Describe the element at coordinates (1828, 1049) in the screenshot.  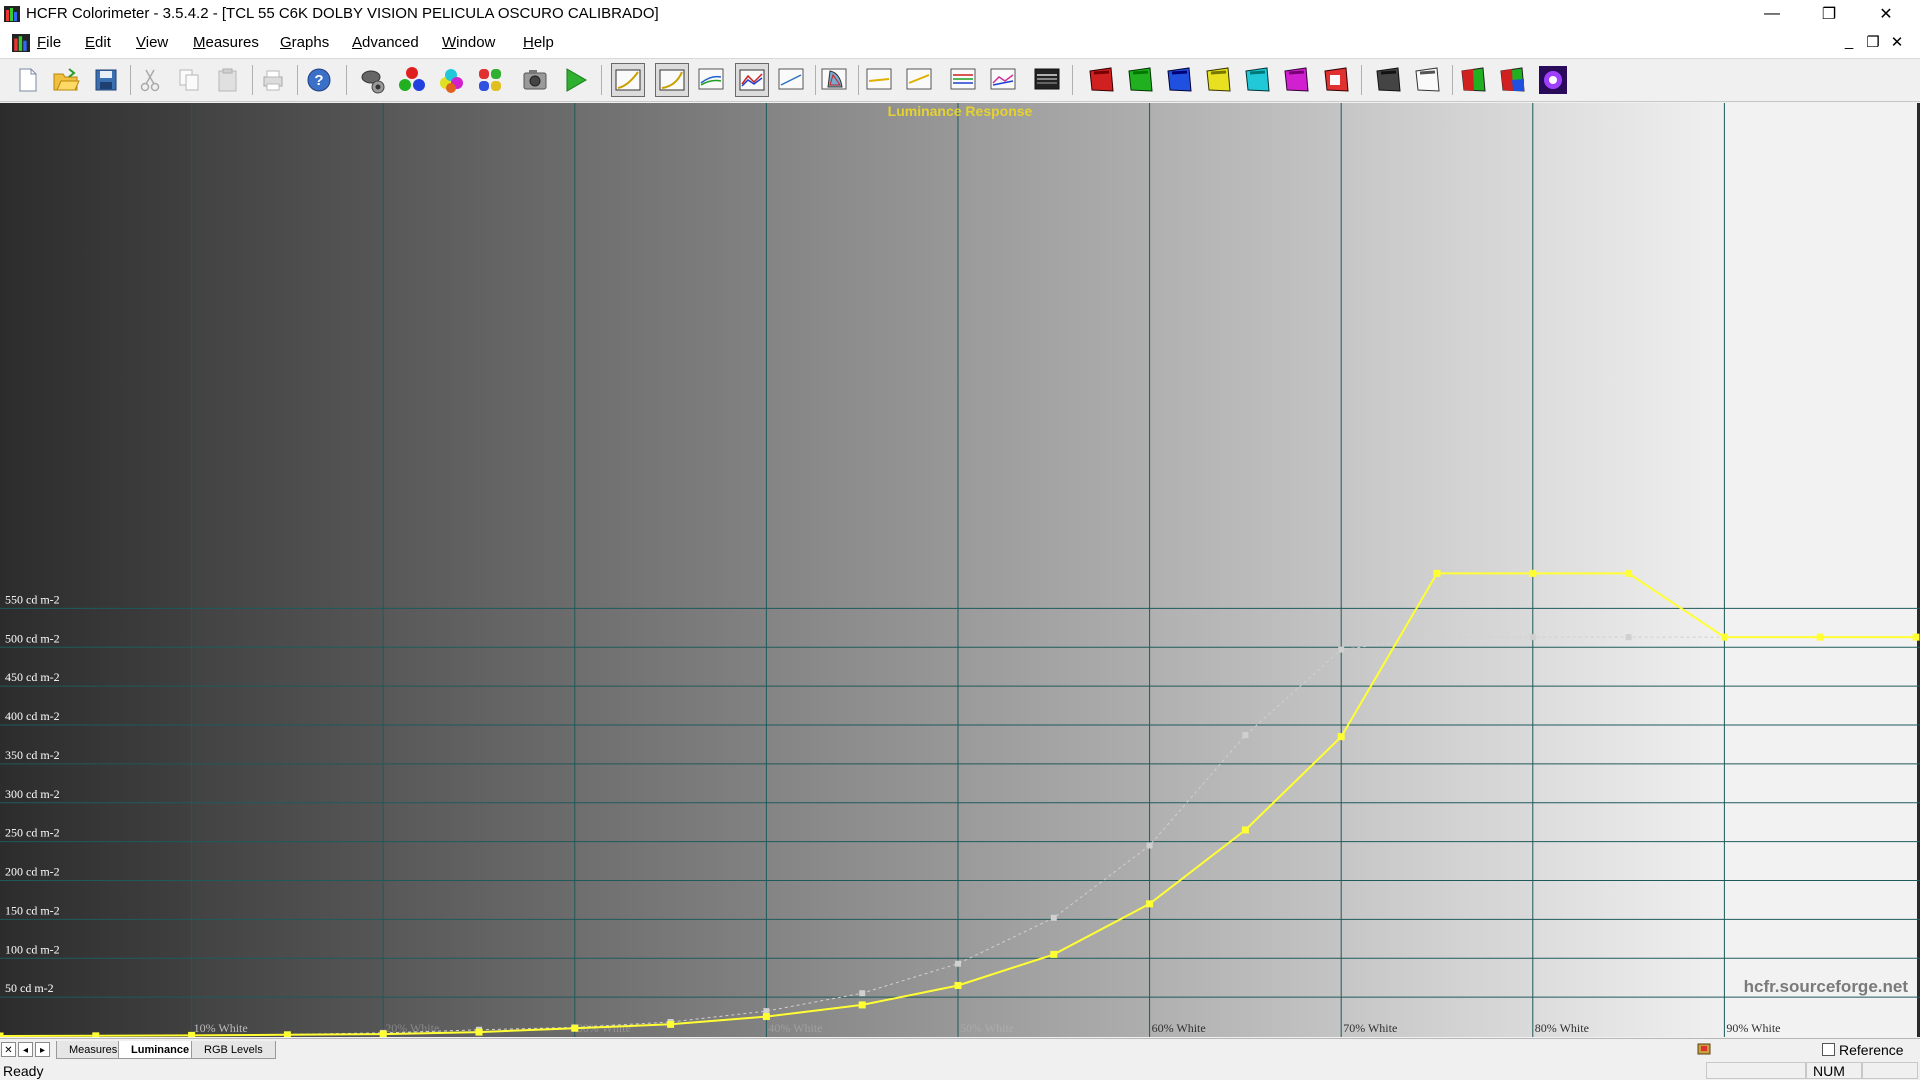
I see `reference-checkbox` at that location.